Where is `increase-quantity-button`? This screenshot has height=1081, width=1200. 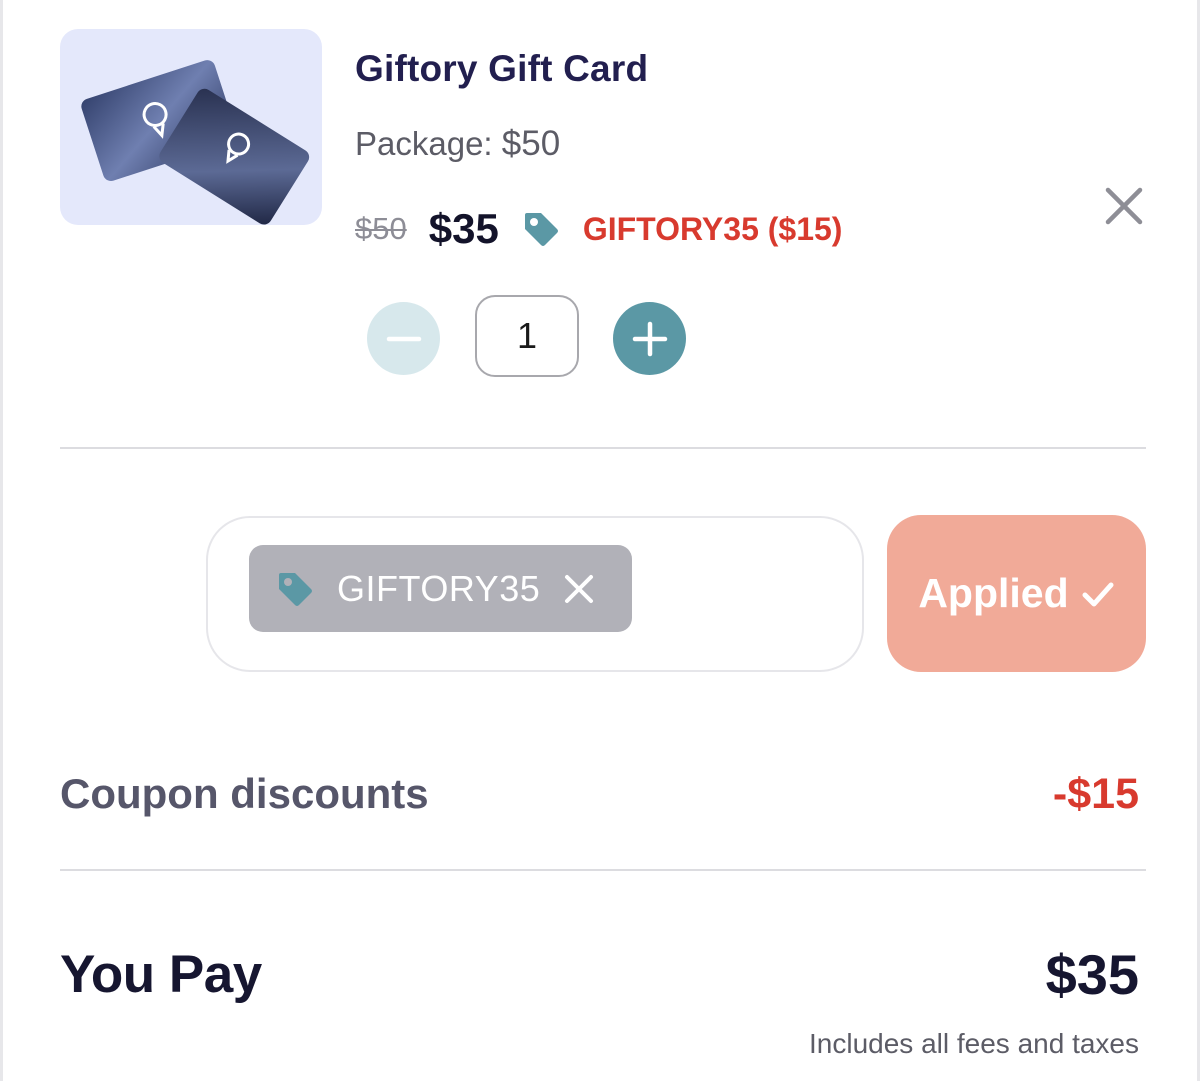 increase-quantity-button is located at coordinates (649, 338).